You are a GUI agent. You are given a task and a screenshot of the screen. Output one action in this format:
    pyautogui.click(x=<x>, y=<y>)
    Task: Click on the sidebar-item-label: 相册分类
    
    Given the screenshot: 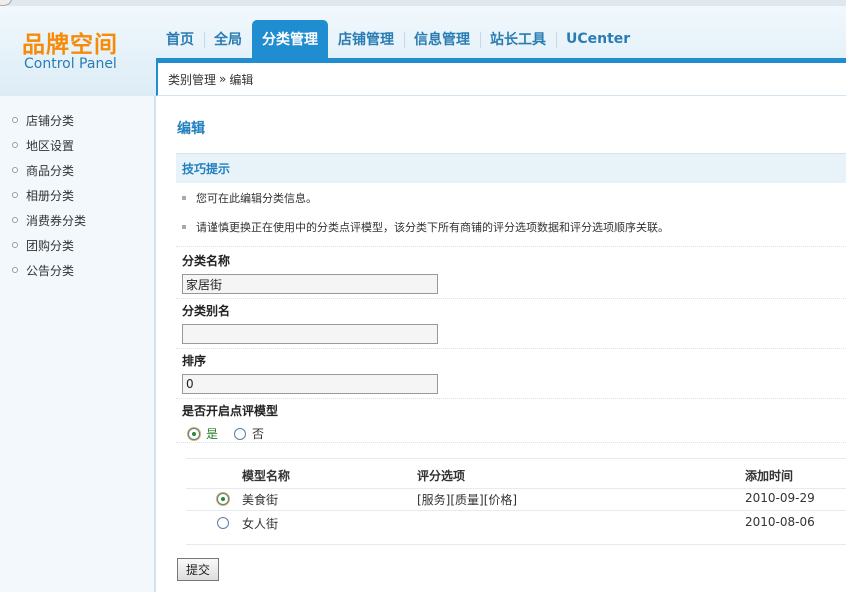 What is the action you would take?
    pyautogui.click(x=50, y=195)
    